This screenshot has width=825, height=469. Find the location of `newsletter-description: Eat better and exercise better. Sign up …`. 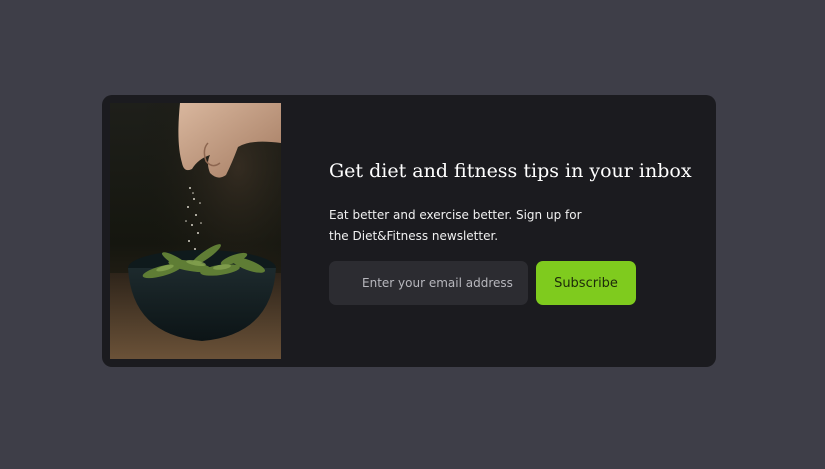

newsletter-description: Eat better and exercise better. Sign up … is located at coordinates (455, 225).